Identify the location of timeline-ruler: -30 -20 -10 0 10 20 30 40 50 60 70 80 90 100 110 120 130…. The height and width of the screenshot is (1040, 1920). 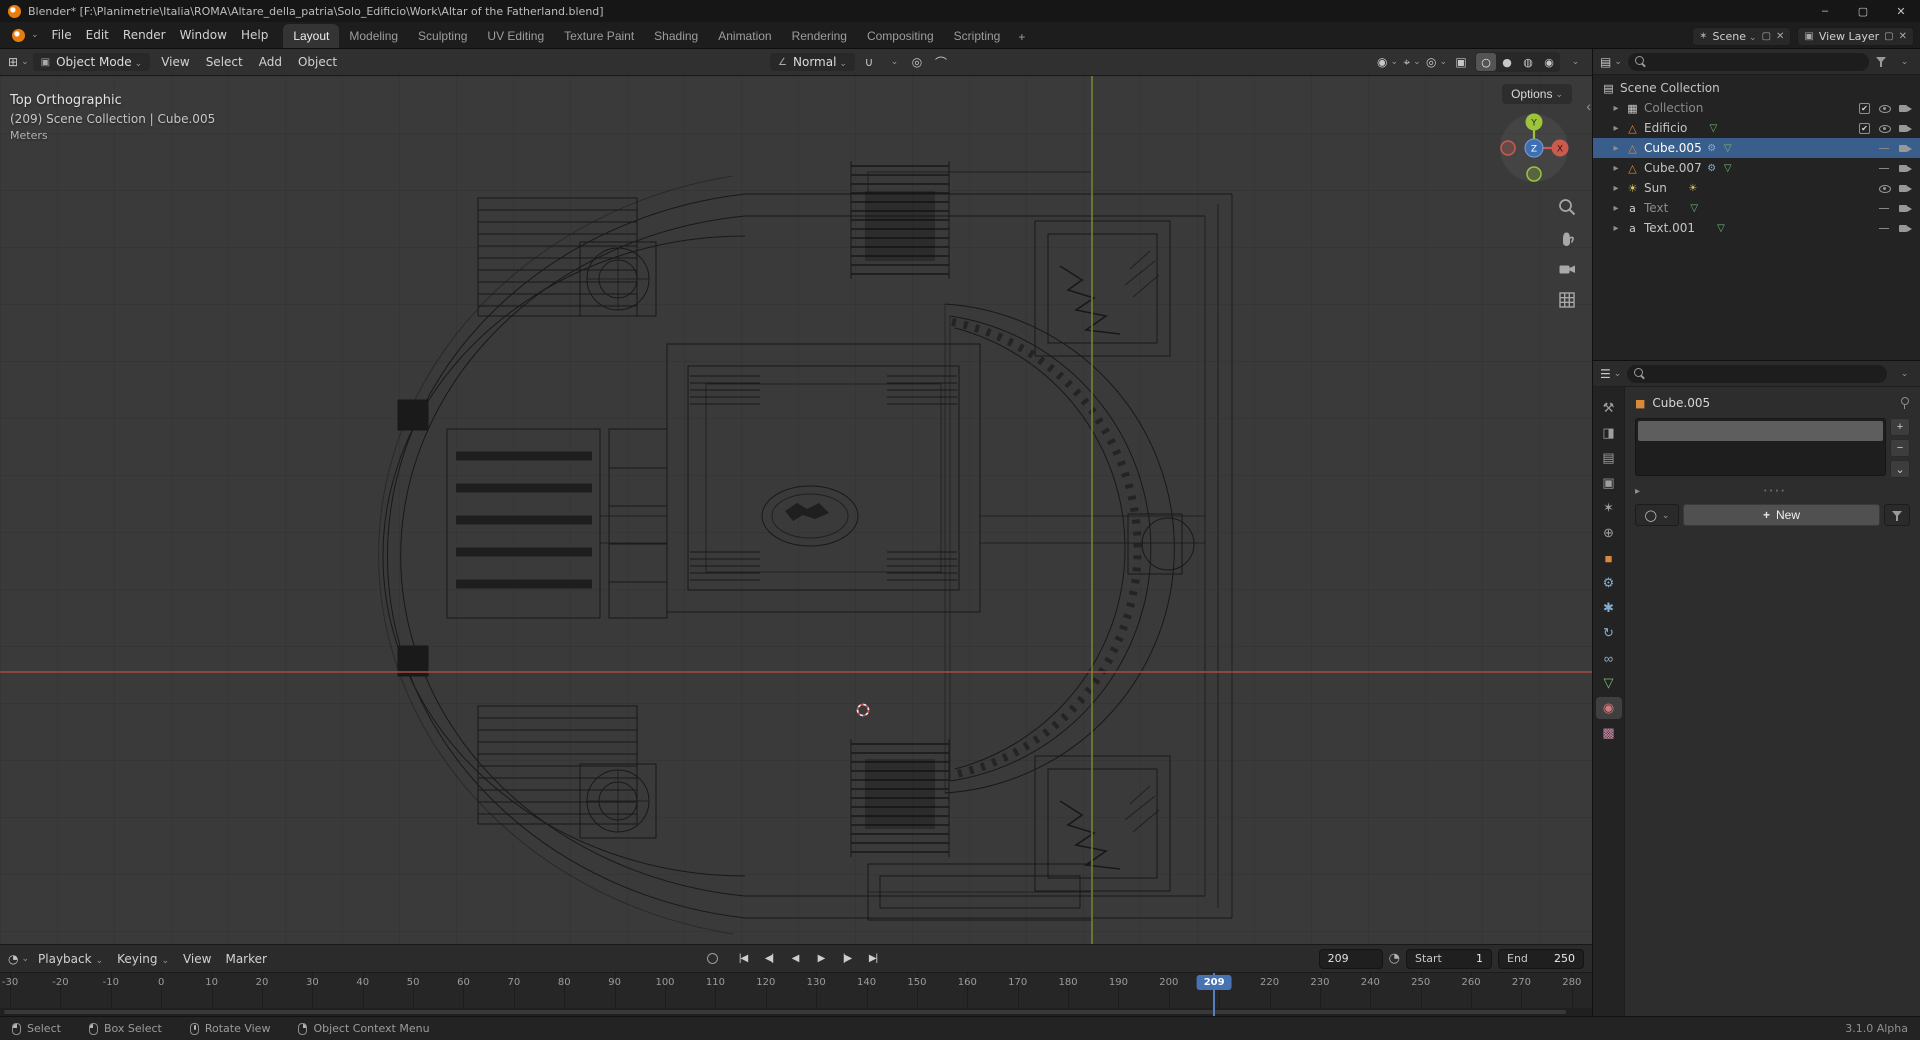
(796, 994).